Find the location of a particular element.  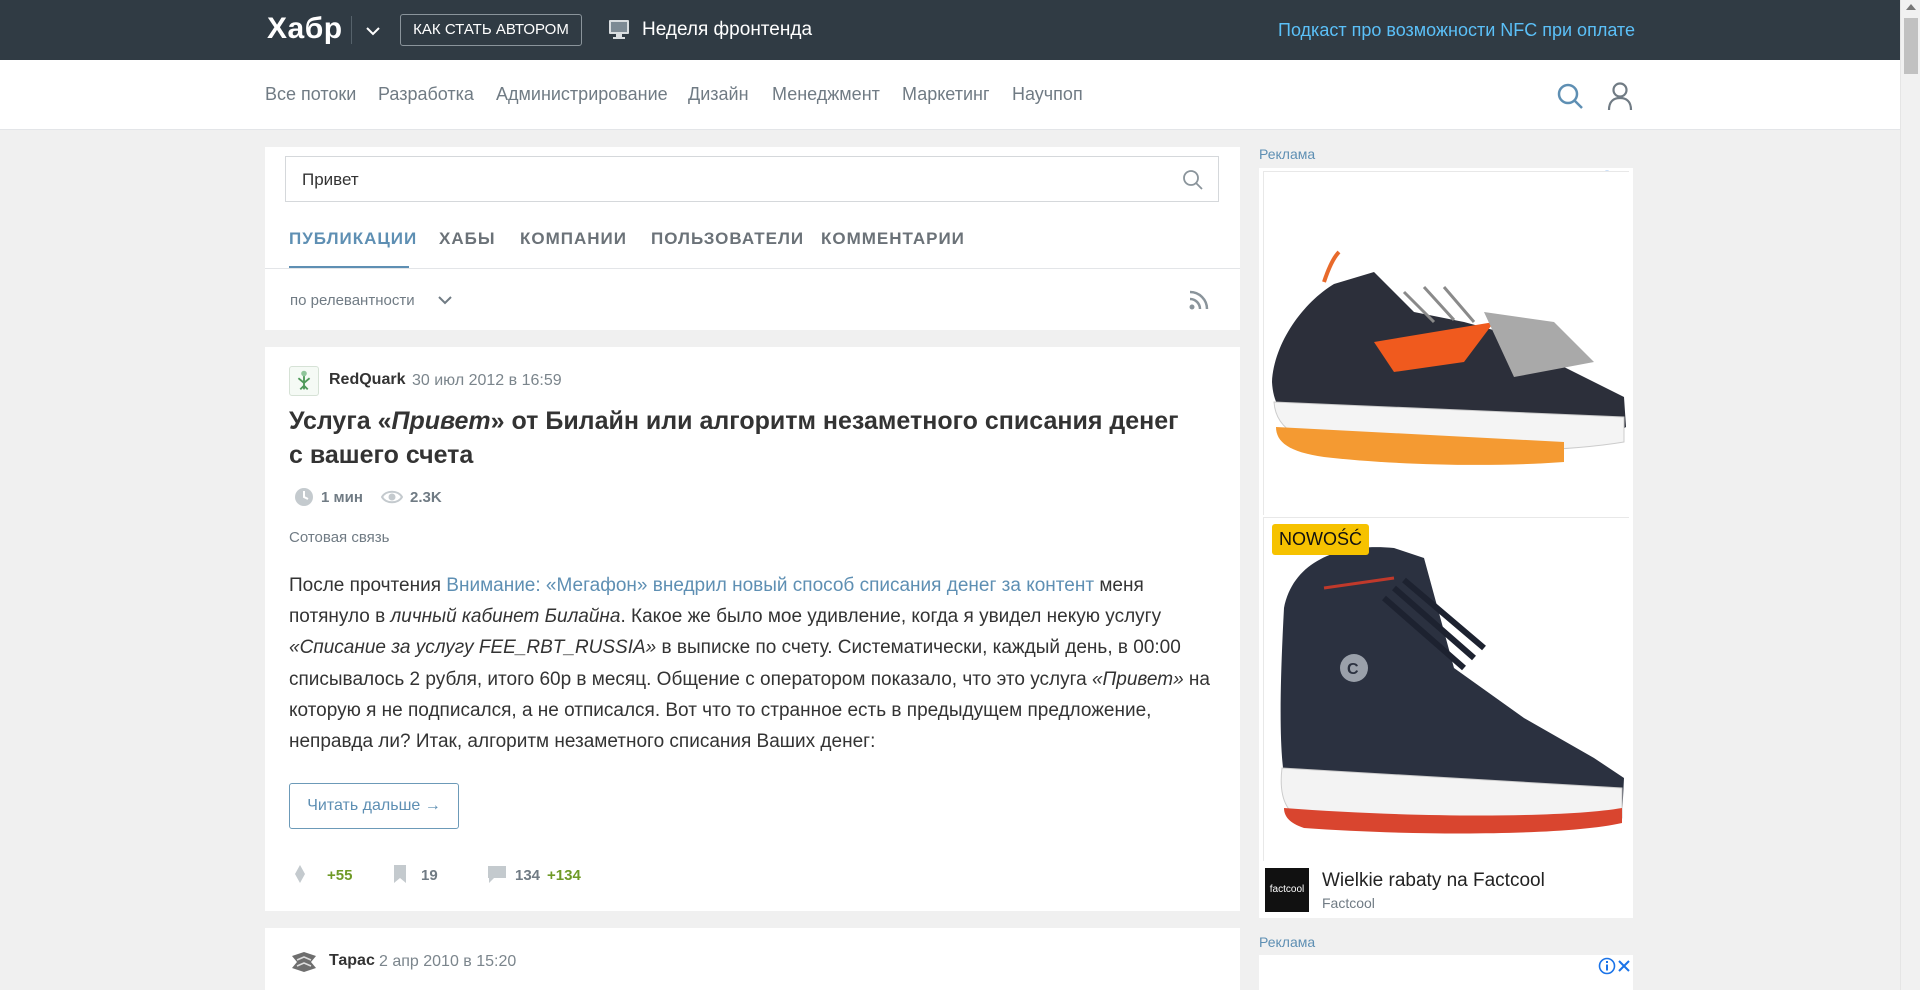

article-card: Тарас 2 апр 2010 в 15:20 is located at coordinates (752, 959).